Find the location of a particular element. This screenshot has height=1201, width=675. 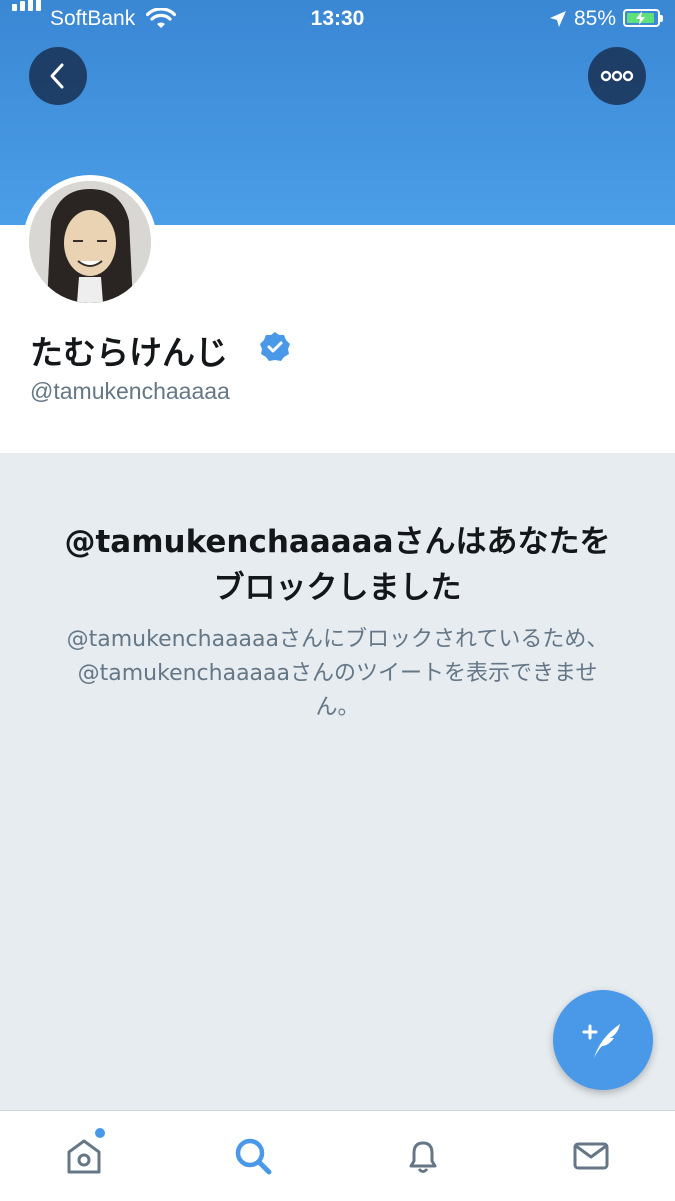

compose-tweet-button is located at coordinates (603, 1040).